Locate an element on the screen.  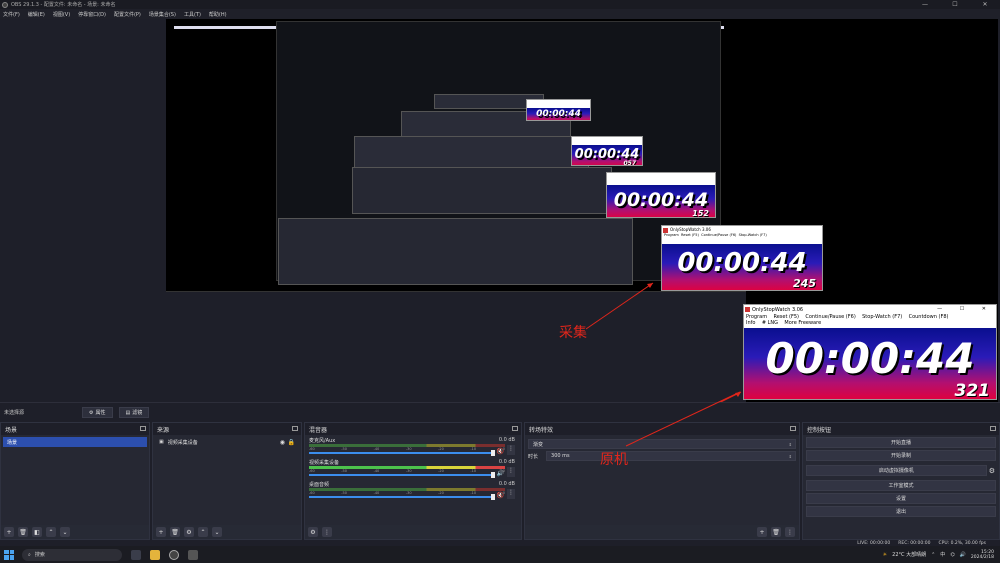
remove-transition-button: 🗑 is located at coordinates (776, 532).